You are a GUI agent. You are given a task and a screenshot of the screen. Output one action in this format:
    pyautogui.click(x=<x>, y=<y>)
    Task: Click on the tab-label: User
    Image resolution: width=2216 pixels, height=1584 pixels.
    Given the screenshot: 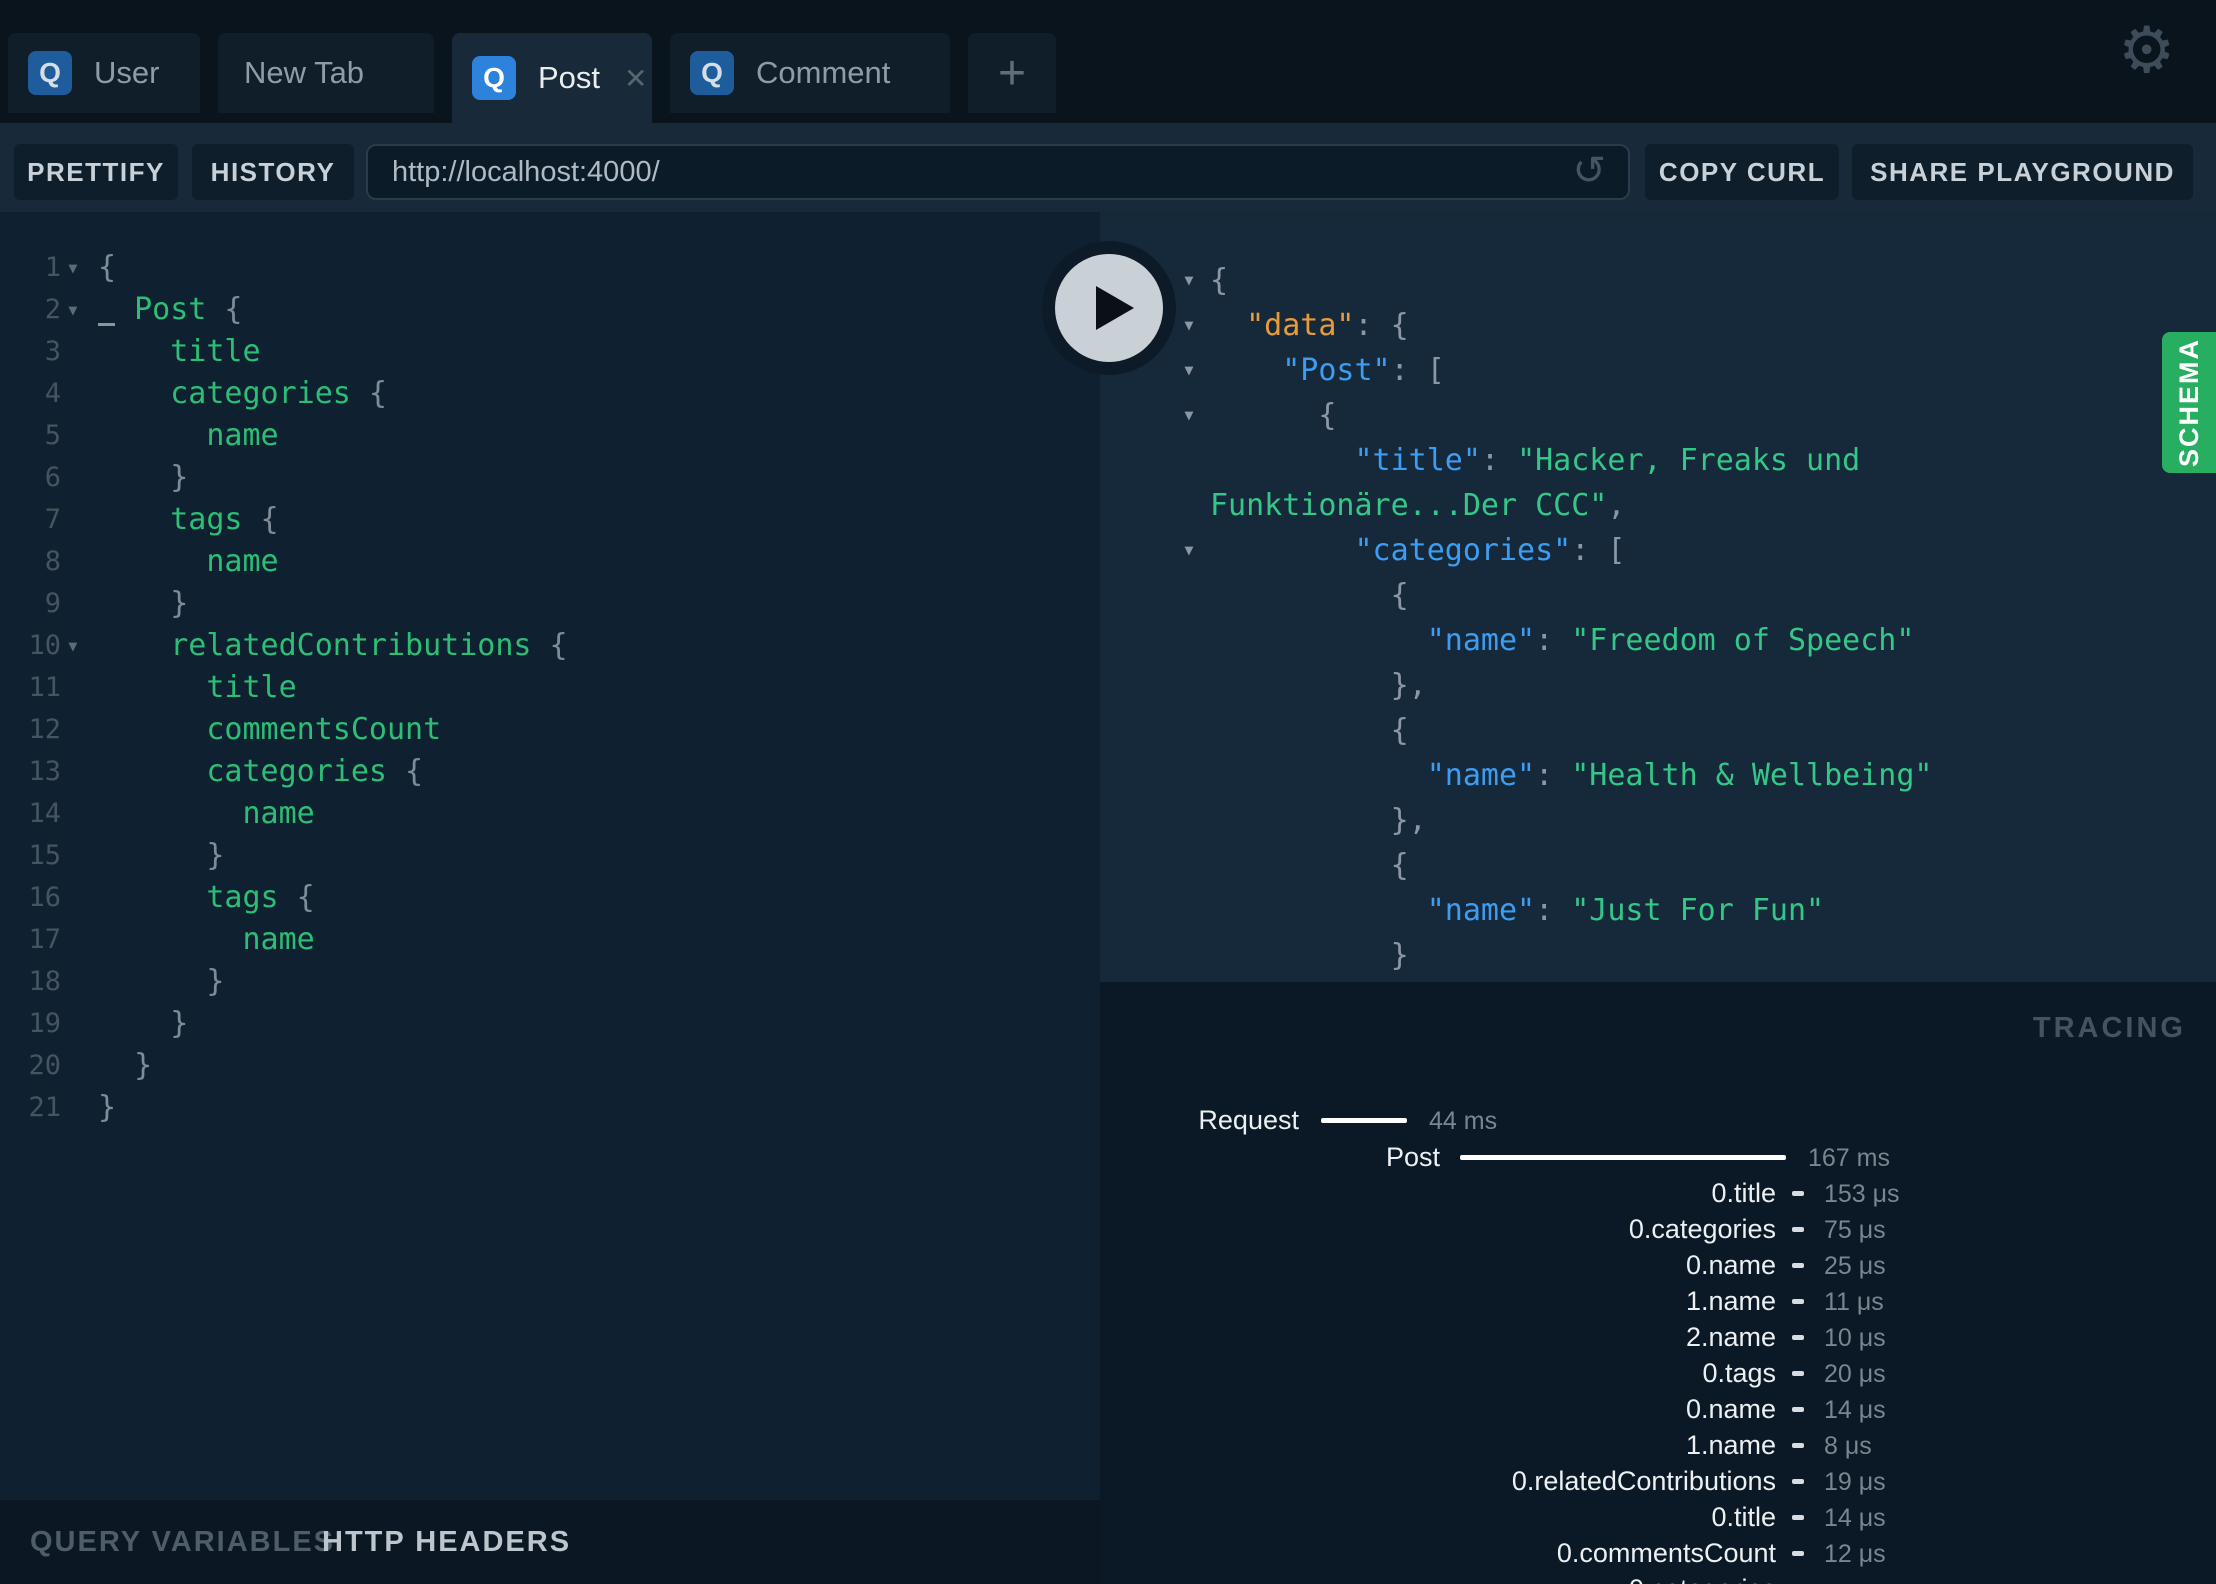 What is the action you would take?
    pyautogui.click(x=127, y=72)
    